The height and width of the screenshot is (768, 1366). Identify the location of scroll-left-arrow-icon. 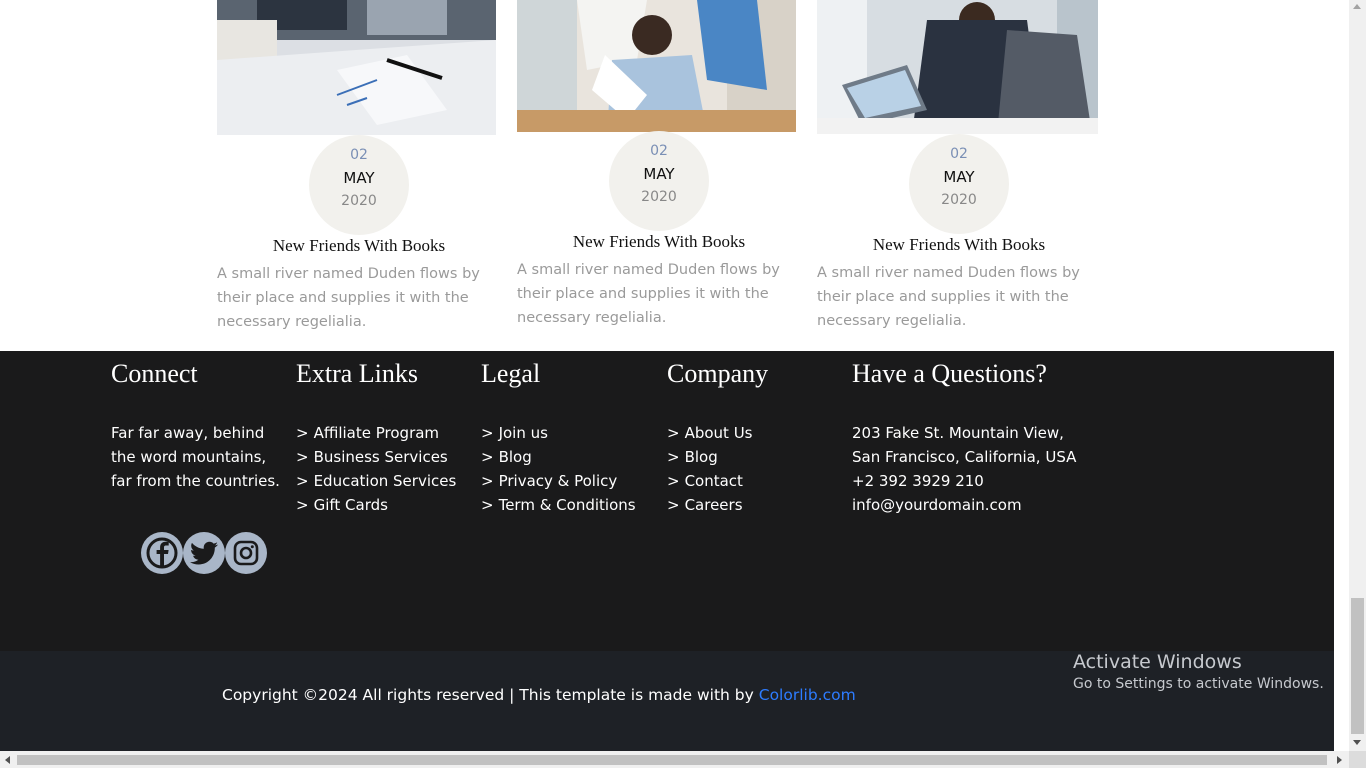
(7, 760).